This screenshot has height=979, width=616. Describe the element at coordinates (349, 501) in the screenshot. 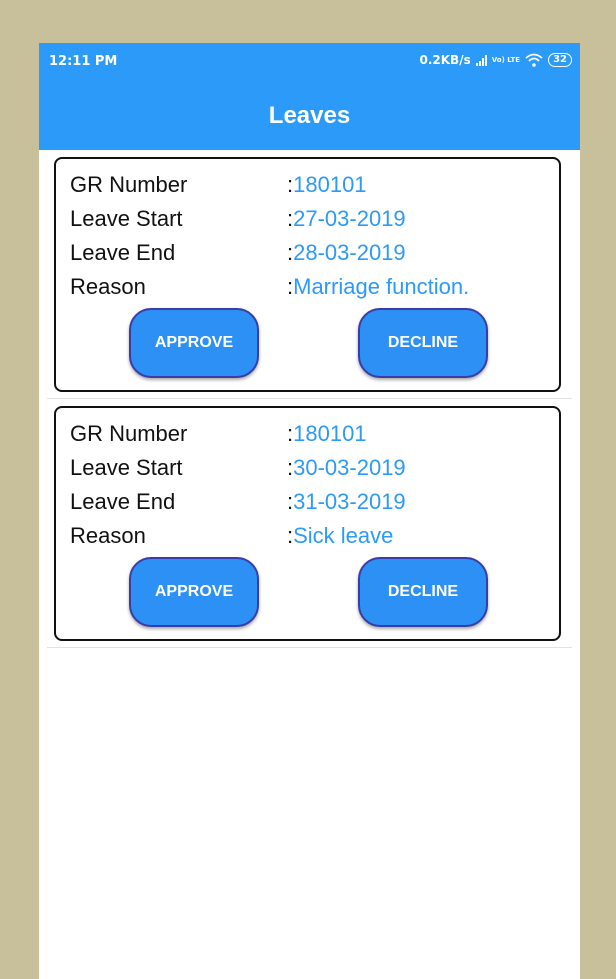

I see `leave-end-text: 31-03-2019` at that location.